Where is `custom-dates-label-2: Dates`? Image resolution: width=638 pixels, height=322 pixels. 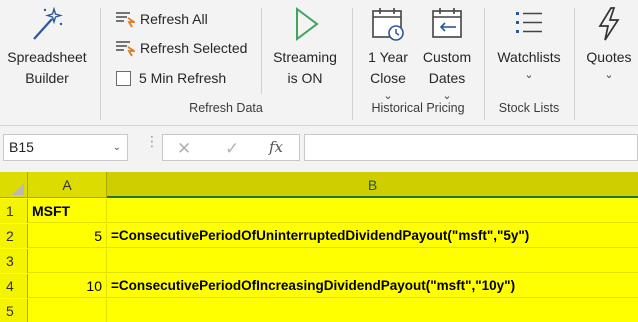 custom-dates-label-2: Dates is located at coordinates (447, 78).